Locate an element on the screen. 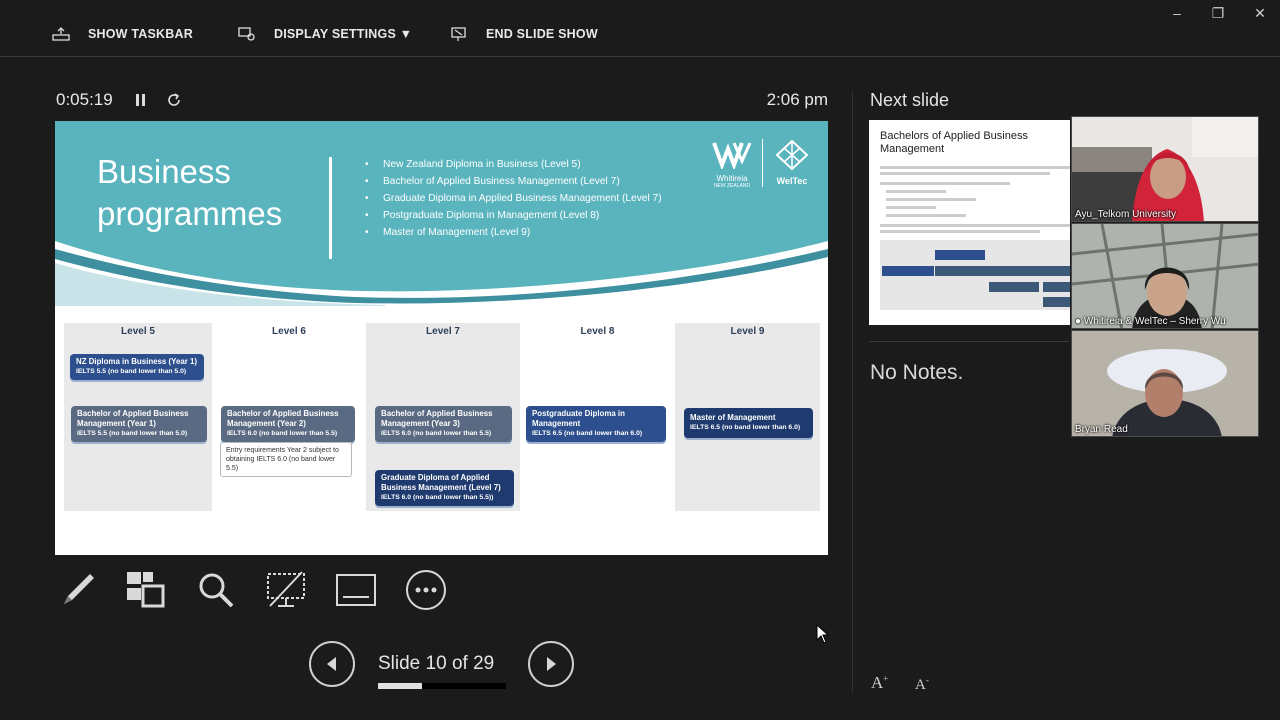 This screenshot has width=1280, height=720. subtitles-button is located at coordinates (356, 590).